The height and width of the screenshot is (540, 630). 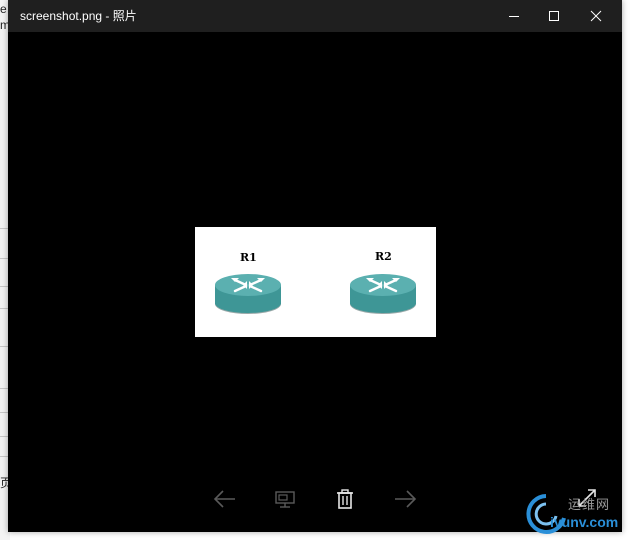 I want to click on previous-button, so click(x=225, y=499).